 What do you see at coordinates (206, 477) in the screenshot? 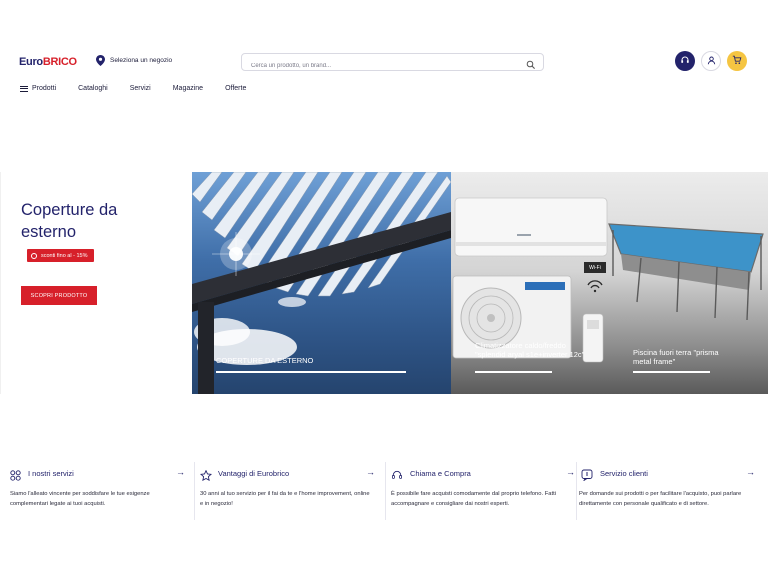
I see `star-icon` at bounding box center [206, 477].